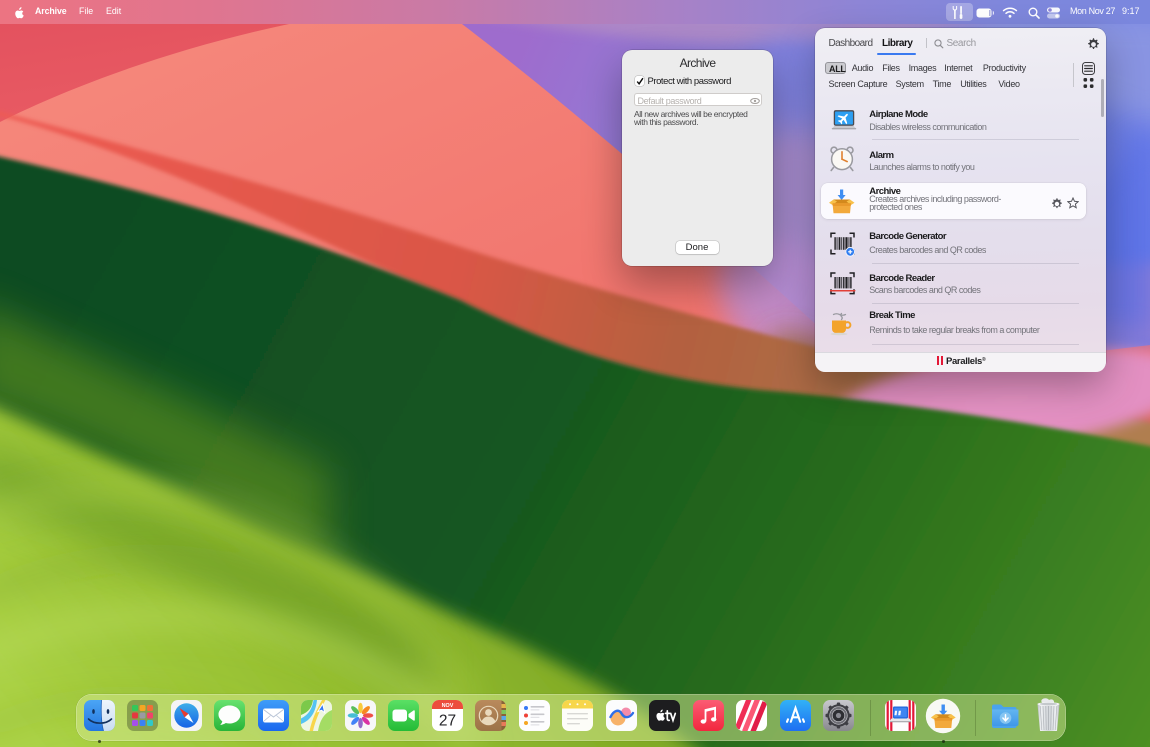  What do you see at coordinates (447, 706) in the screenshot?
I see `svg-text: NOV` at bounding box center [447, 706].